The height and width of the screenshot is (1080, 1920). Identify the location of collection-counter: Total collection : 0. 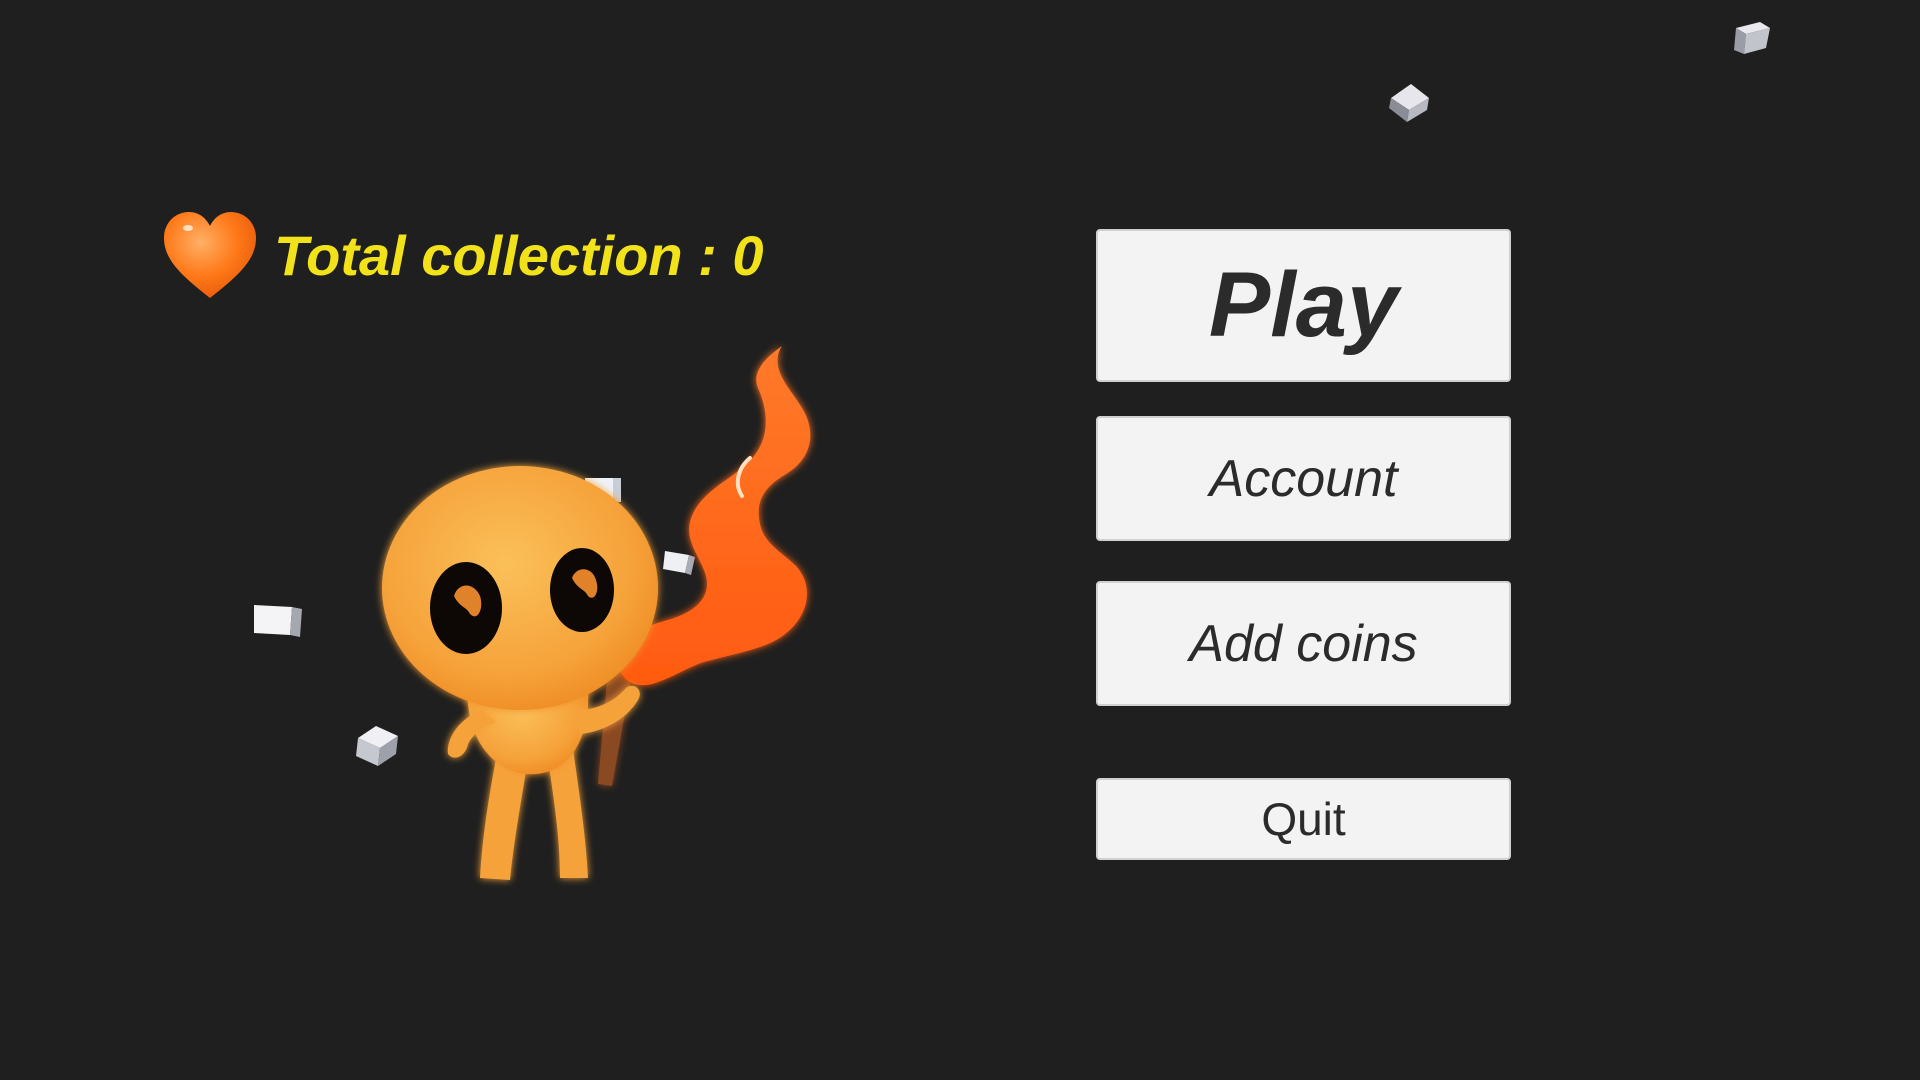
(462, 256).